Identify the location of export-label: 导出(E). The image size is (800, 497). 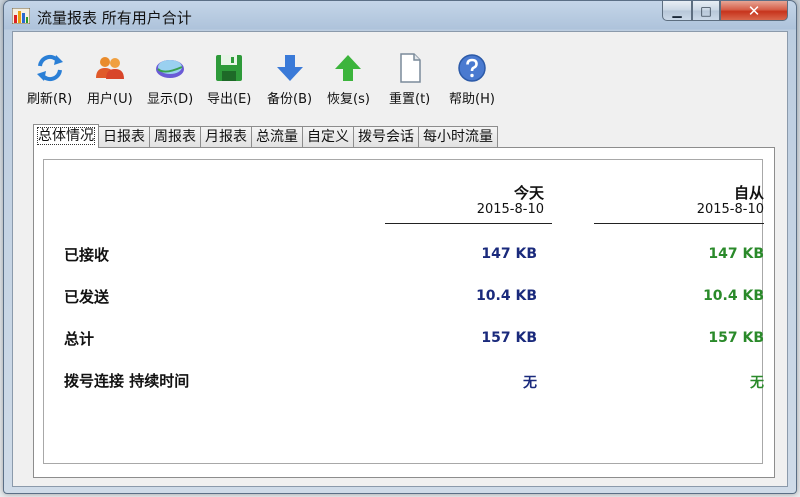
(229, 99).